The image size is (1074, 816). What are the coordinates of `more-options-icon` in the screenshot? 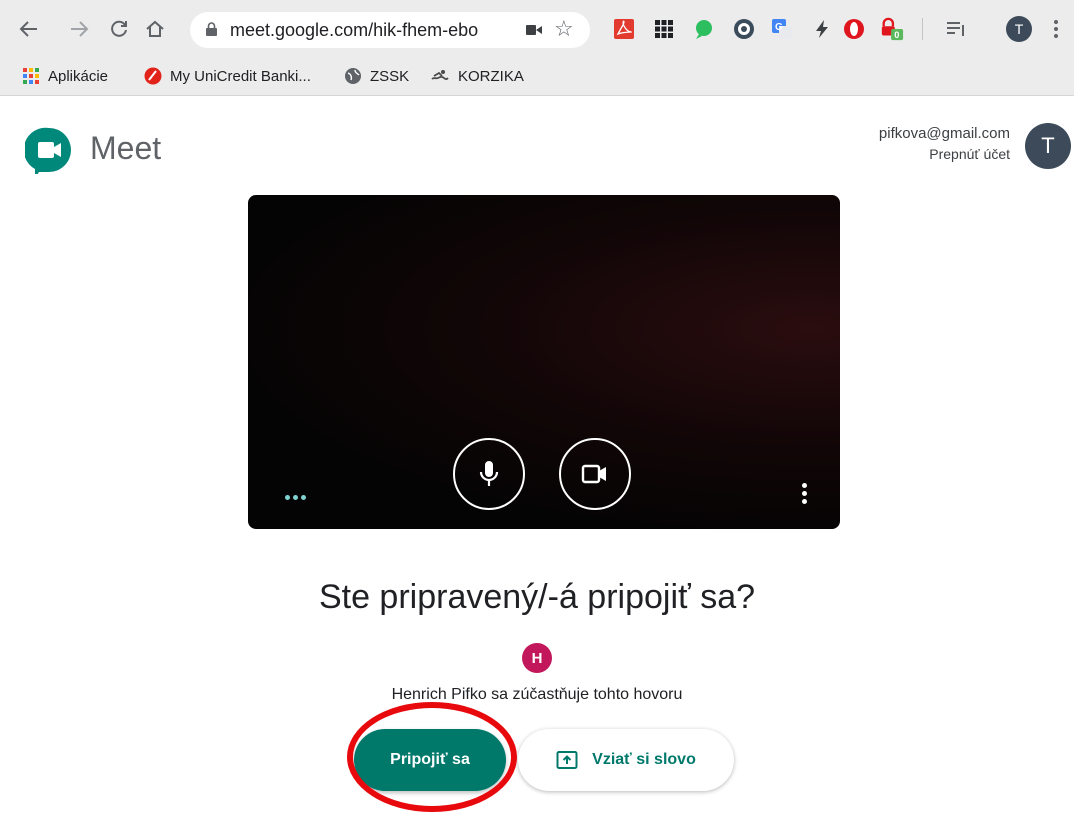 It's located at (804, 493).